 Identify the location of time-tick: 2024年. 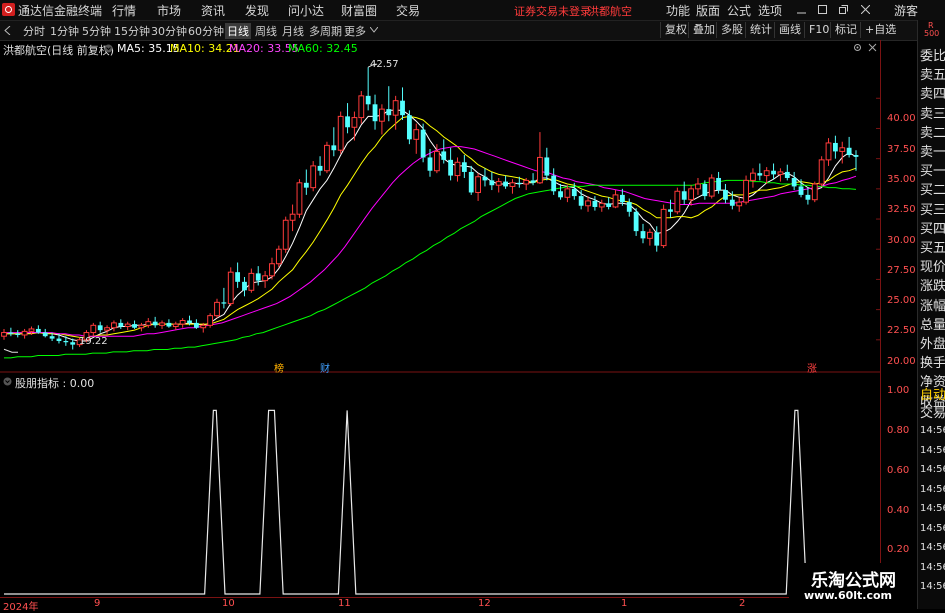
(21, 607).